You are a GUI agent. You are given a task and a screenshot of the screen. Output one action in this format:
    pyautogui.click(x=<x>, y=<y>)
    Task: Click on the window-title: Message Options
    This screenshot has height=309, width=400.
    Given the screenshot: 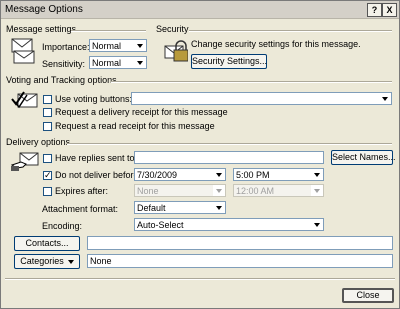 What is the action you would take?
    pyautogui.click(x=44, y=9)
    